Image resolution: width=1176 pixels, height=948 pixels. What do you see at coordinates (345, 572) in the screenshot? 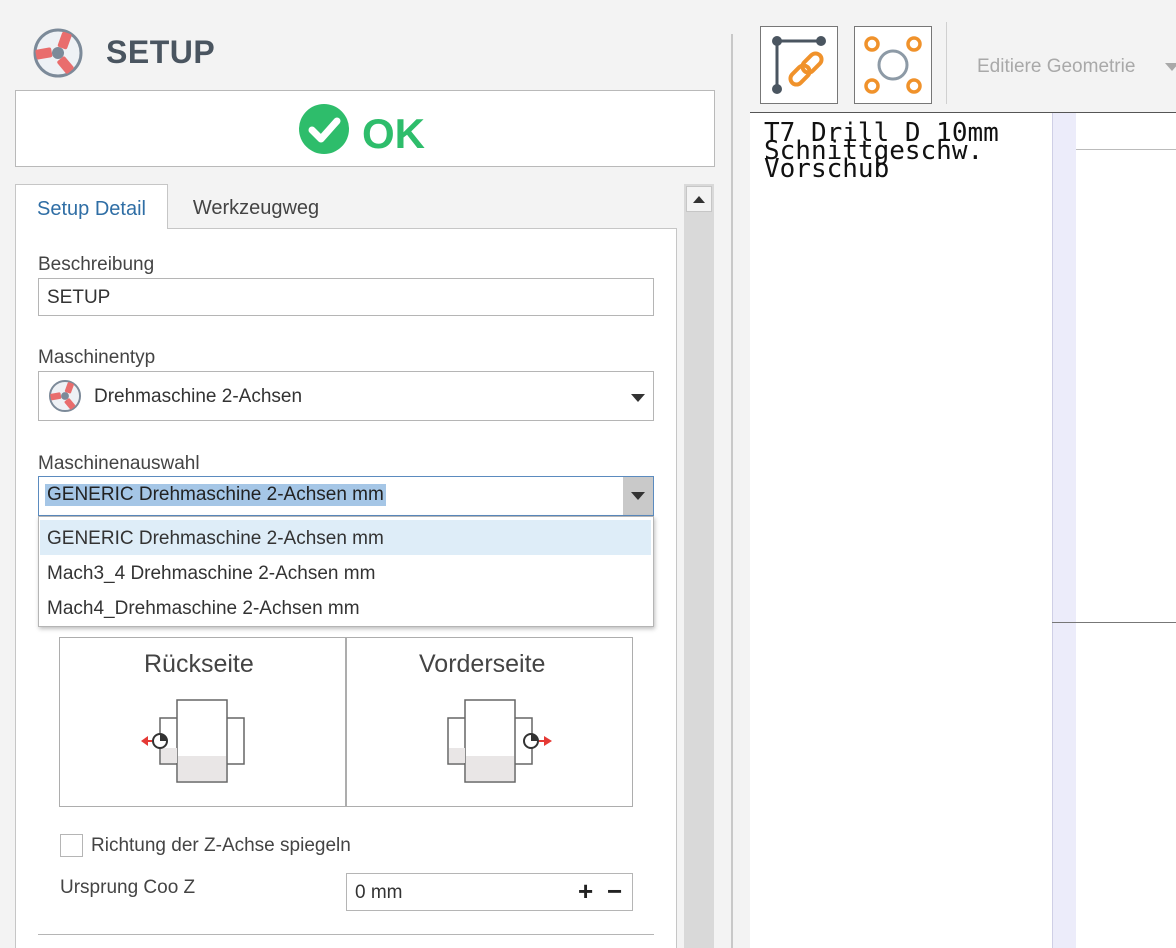
I see `dropdown-option: Mach3_4 Drehmaschine 2-Achsen mm` at bounding box center [345, 572].